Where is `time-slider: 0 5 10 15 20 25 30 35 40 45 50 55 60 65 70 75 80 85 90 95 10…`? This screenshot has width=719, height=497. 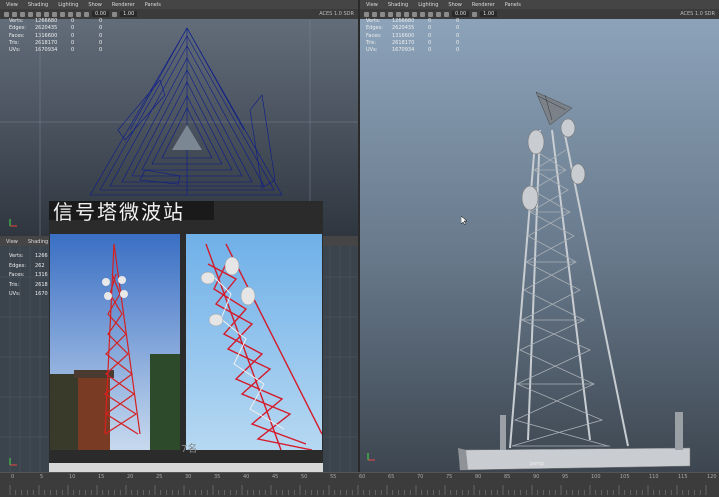 time-slider: 0 5 10 15 20 25 30 35 40 45 50 55 60 65 70 75 80 85 90 95 10… is located at coordinates (359, 484).